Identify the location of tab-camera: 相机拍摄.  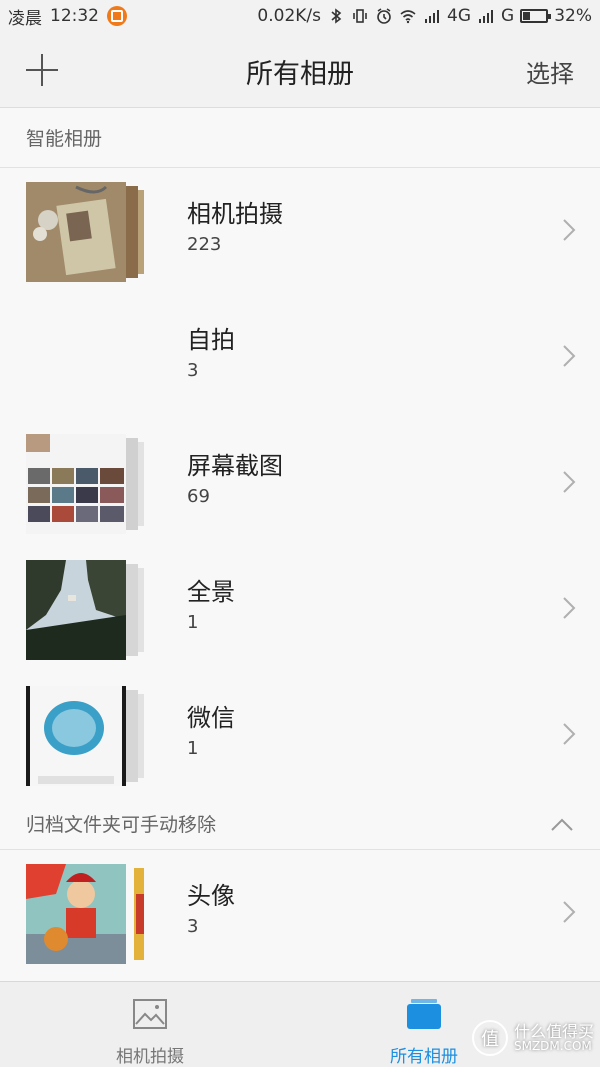
(150, 1024).